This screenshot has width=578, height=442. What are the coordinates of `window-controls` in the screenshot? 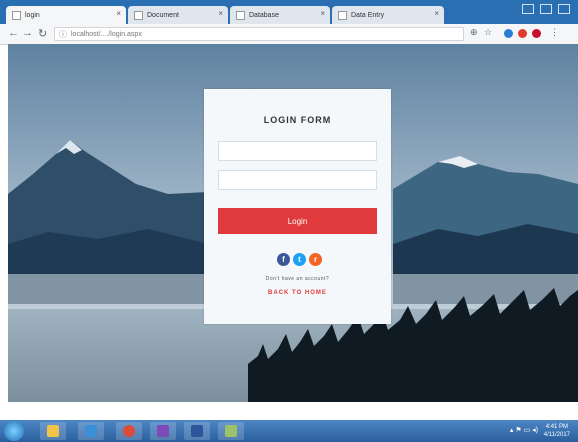 It's located at (546, 9).